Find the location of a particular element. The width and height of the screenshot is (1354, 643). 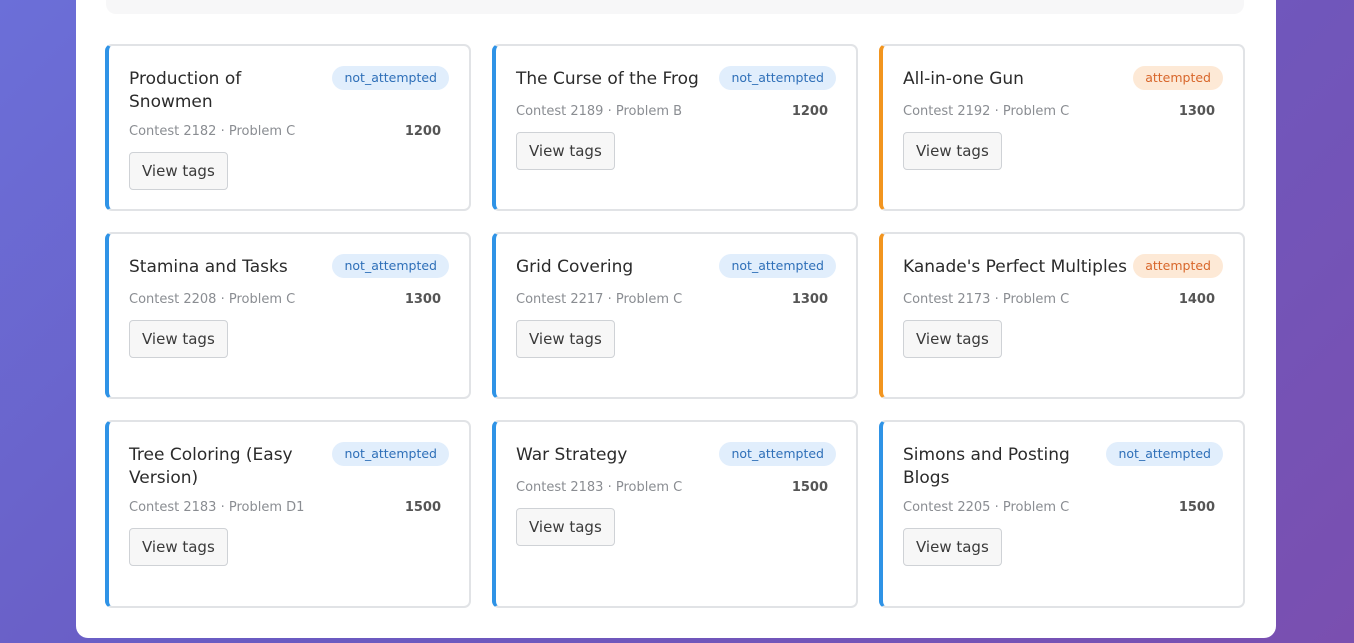

problem-title: War Strategy is located at coordinates (571, 455).